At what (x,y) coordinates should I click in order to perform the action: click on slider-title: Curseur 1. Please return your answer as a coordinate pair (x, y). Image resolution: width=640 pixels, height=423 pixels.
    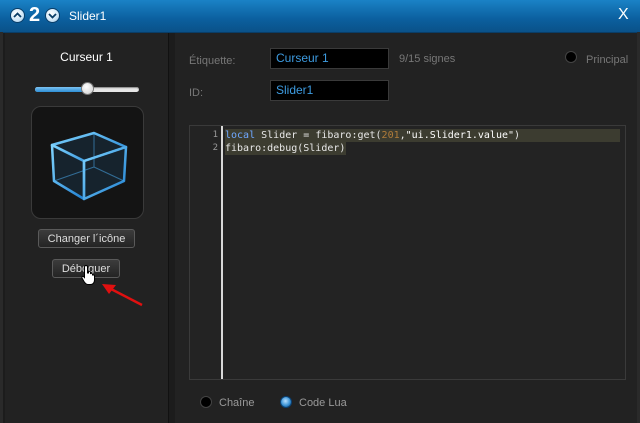
    Looking at the image, I should click on (86, 57).